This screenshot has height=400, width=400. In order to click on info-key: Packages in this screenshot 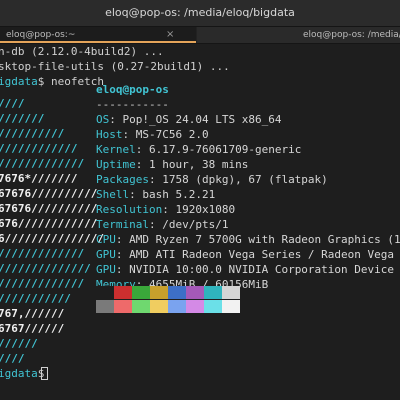, I will do `click(122, 179)`.